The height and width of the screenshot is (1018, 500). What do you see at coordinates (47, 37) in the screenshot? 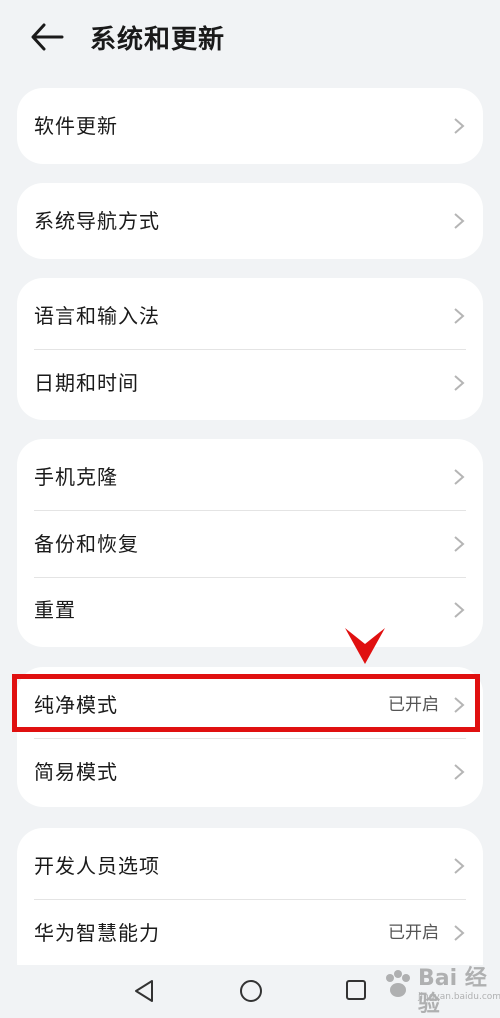
I see `arrow-left-icon` at bounding box center [47, 37].